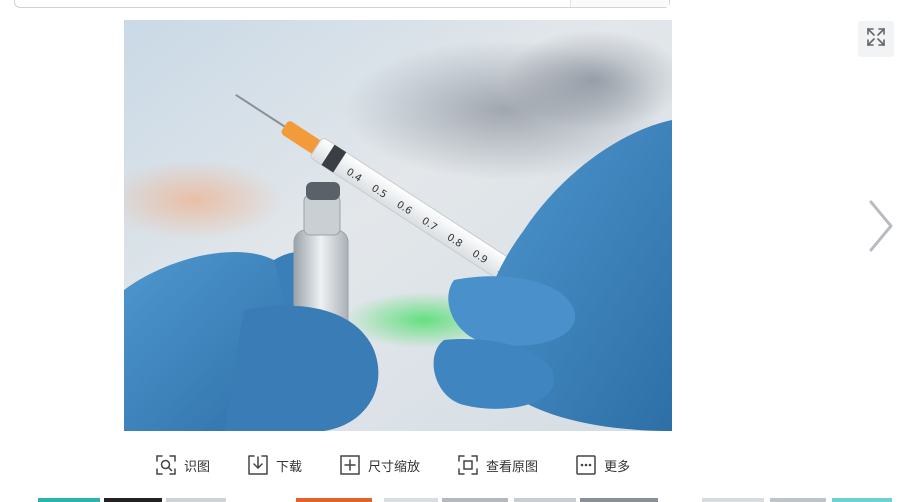 This screenshot has width=899, height=502. What do you see at coordinates (197, 467) in the screenshot?
I see `identify-image-label: 识图` at bounding box center [197, 467].